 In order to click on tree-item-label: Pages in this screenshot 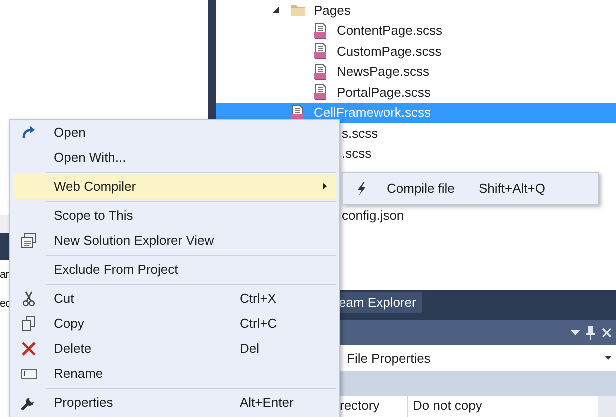, I will do `click(332, 10)`.